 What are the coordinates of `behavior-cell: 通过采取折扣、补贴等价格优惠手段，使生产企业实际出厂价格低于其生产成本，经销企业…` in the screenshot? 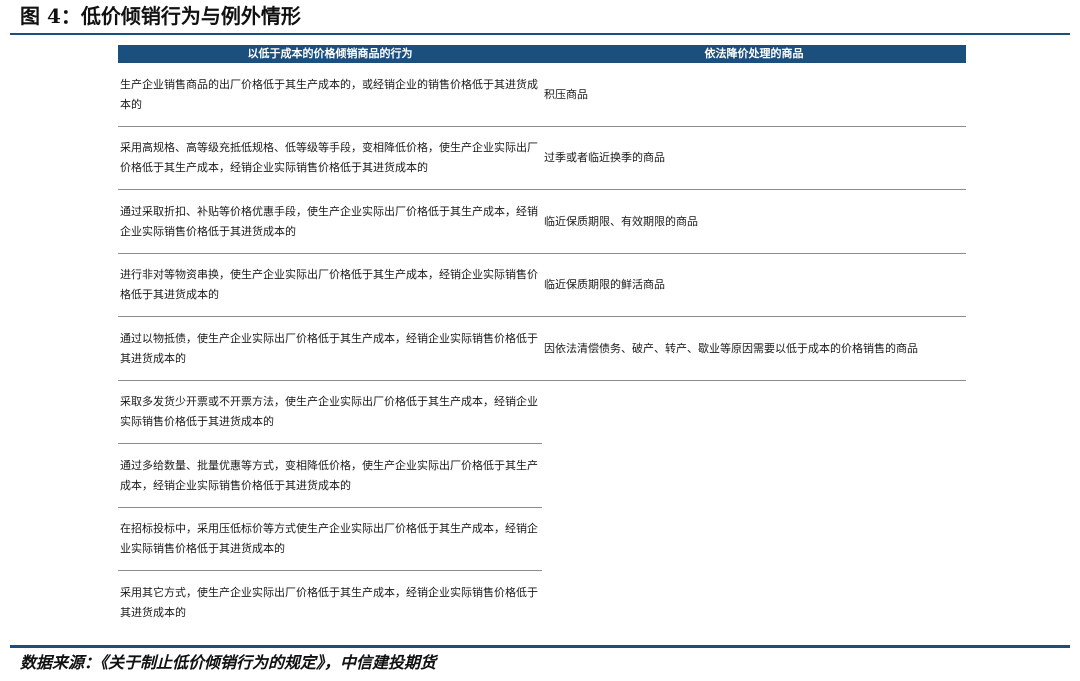 It's located at (329, 221).